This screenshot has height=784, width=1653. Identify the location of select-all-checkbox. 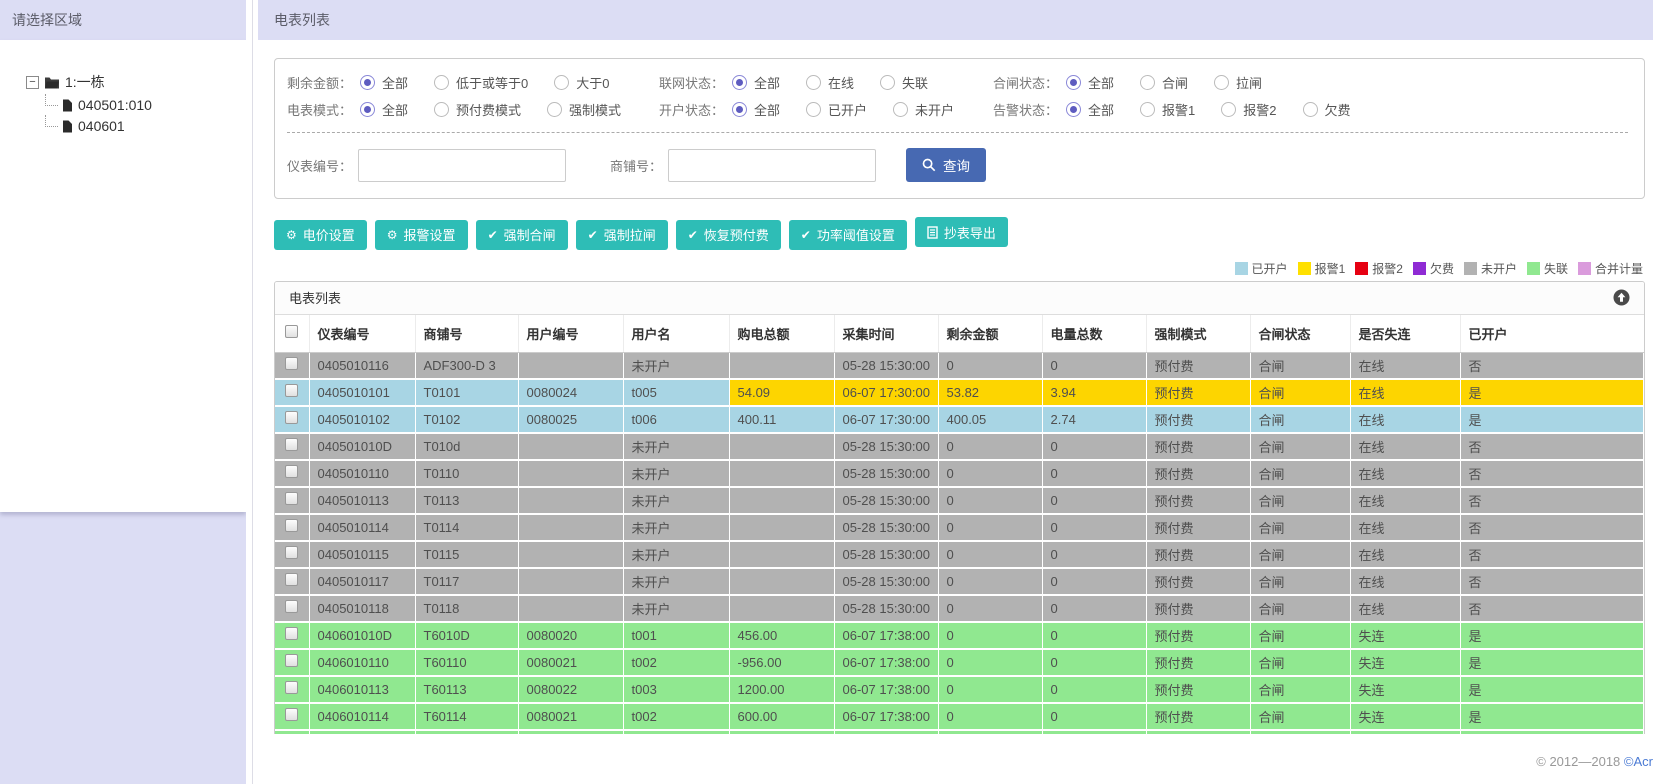
(292, 331).